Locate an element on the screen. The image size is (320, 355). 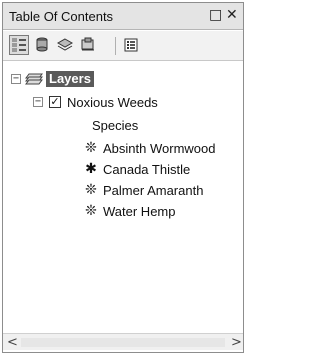
tree-node-noxious-weeds: − ✓ Noxious Weeds is located at coordinates (95, 102).